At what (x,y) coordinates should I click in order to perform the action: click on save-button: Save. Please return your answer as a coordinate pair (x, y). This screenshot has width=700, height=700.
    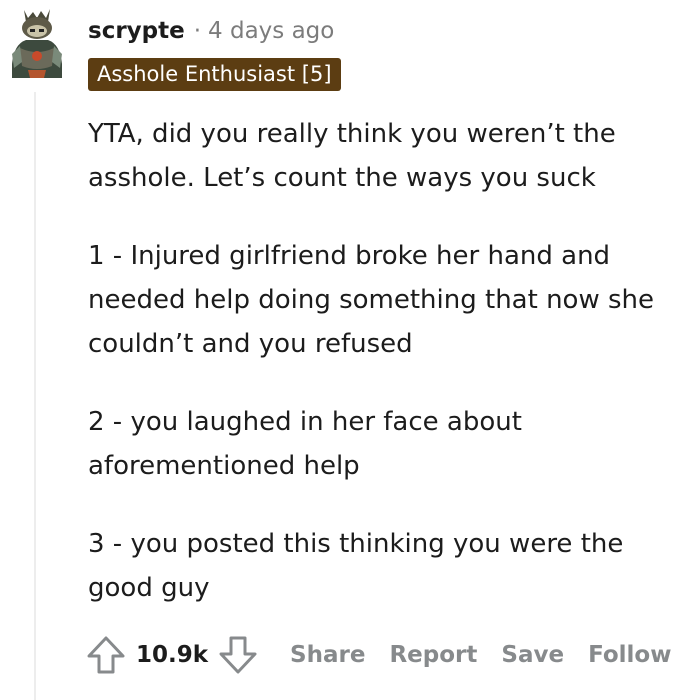
    Looking at the image, I should click on (532, 655).